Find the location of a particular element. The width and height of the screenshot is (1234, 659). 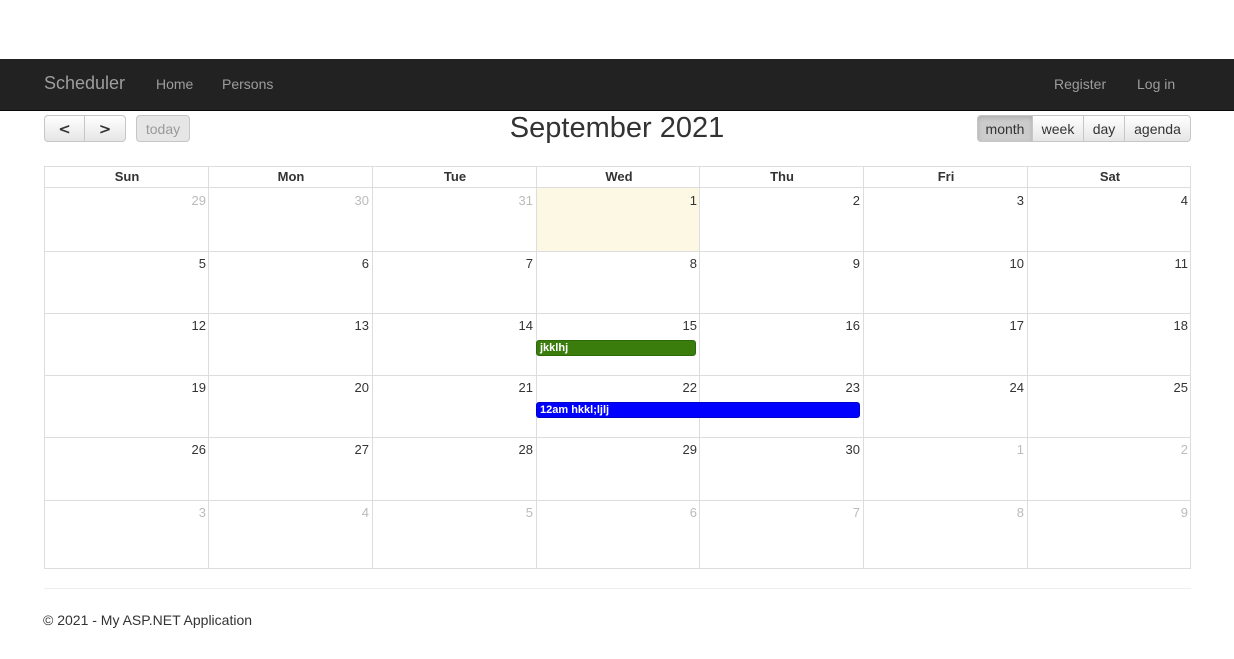

week-row: 29 30 31 1 2 3 4 is located at coordinates (617, 220).